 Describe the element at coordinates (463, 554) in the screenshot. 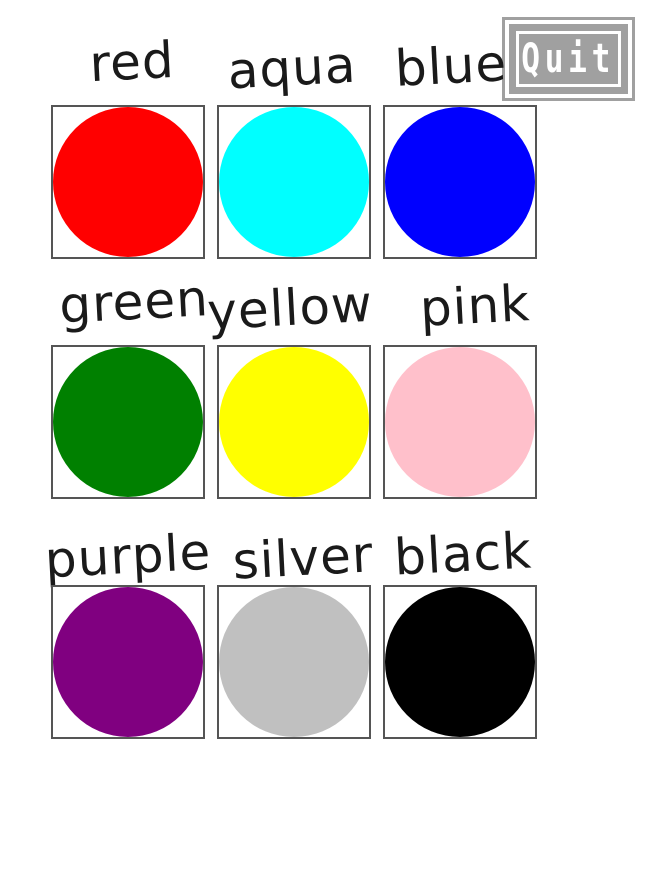

I see `color-label-black: black` at that location.